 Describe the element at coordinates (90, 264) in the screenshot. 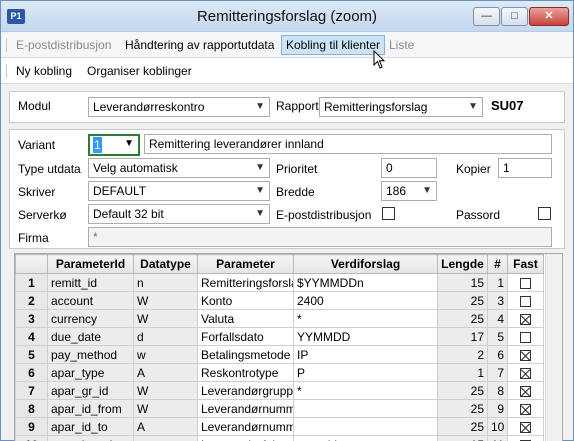

I see `column-header-parameterid: ParameterId` at that location.